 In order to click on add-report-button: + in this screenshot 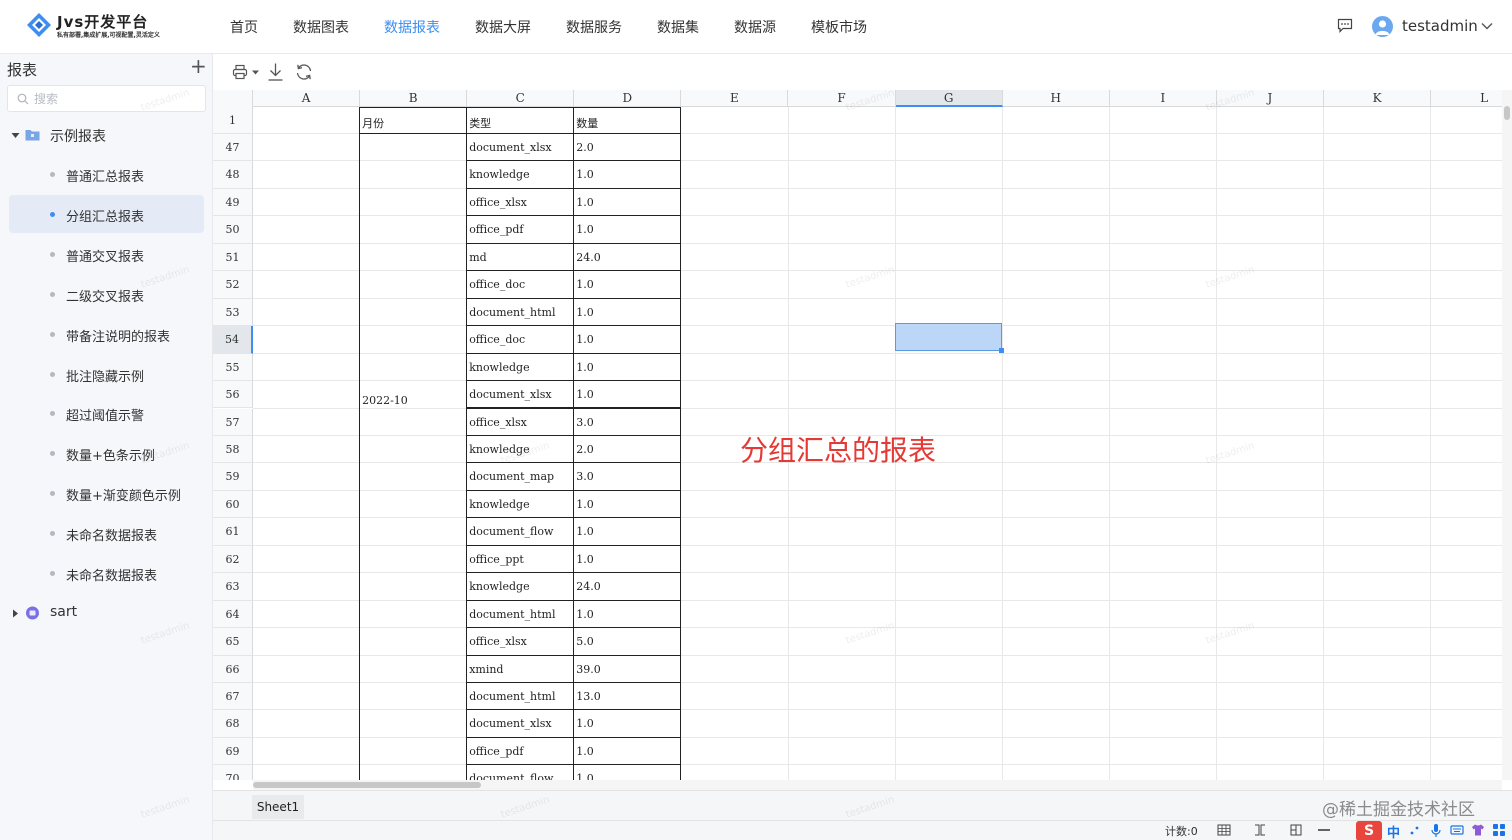, I will do `click(198, 66)`.